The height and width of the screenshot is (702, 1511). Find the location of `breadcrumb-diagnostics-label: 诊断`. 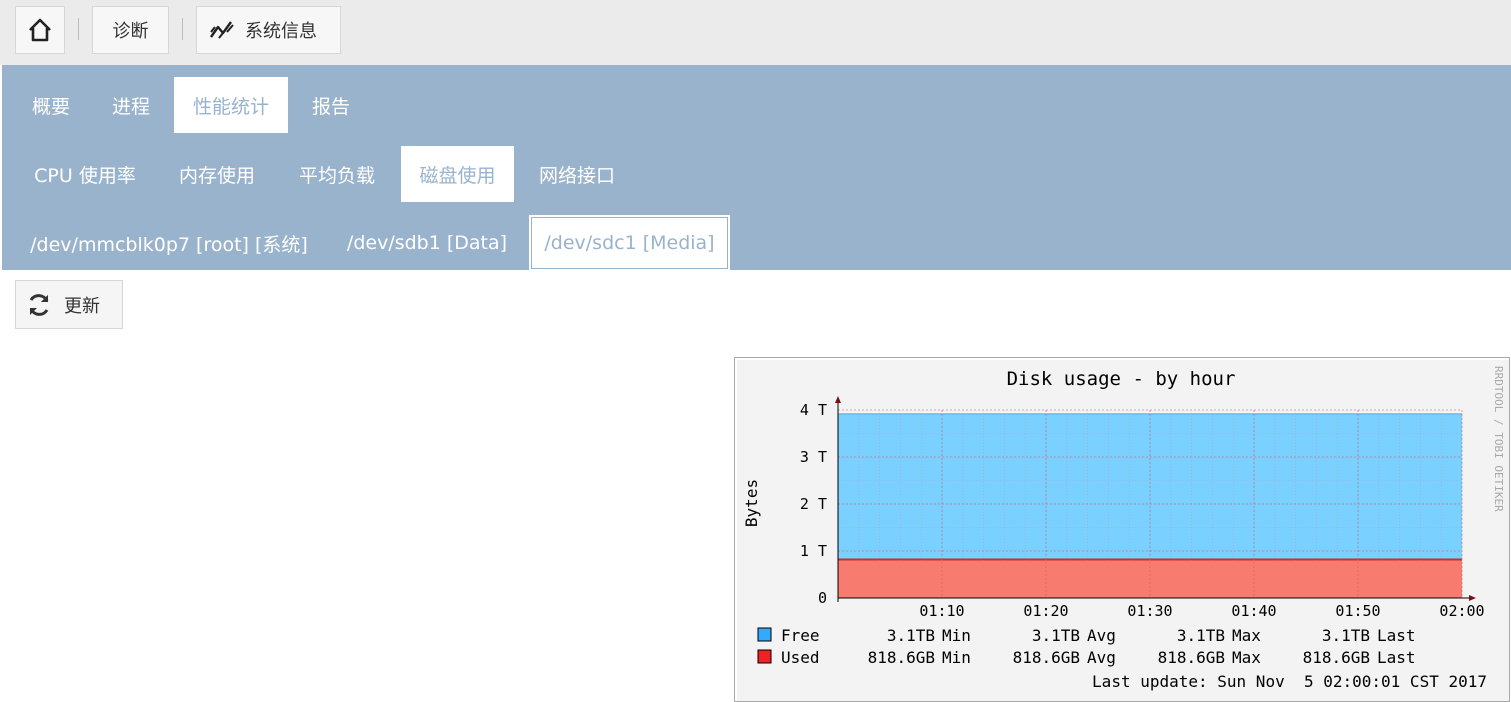

breadcrumb-diagnostics-label: 诊断 is located at coordinates (130, 31).